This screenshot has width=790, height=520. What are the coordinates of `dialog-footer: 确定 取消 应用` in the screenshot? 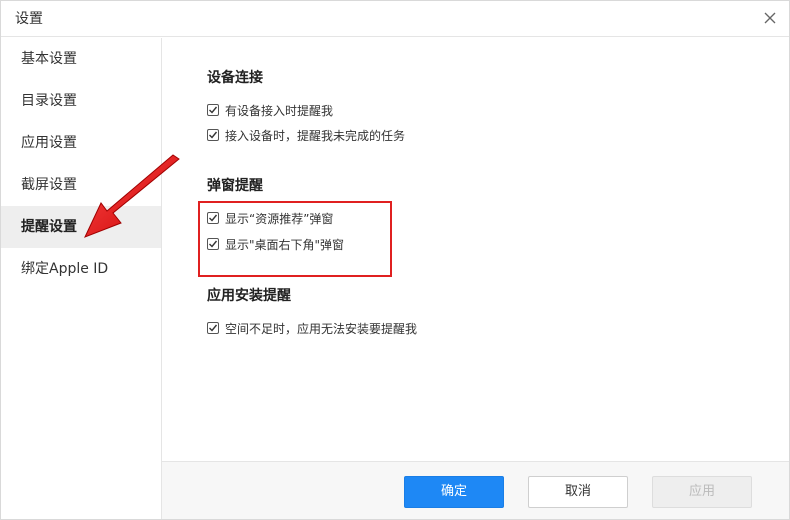 It's located at (475, 490).